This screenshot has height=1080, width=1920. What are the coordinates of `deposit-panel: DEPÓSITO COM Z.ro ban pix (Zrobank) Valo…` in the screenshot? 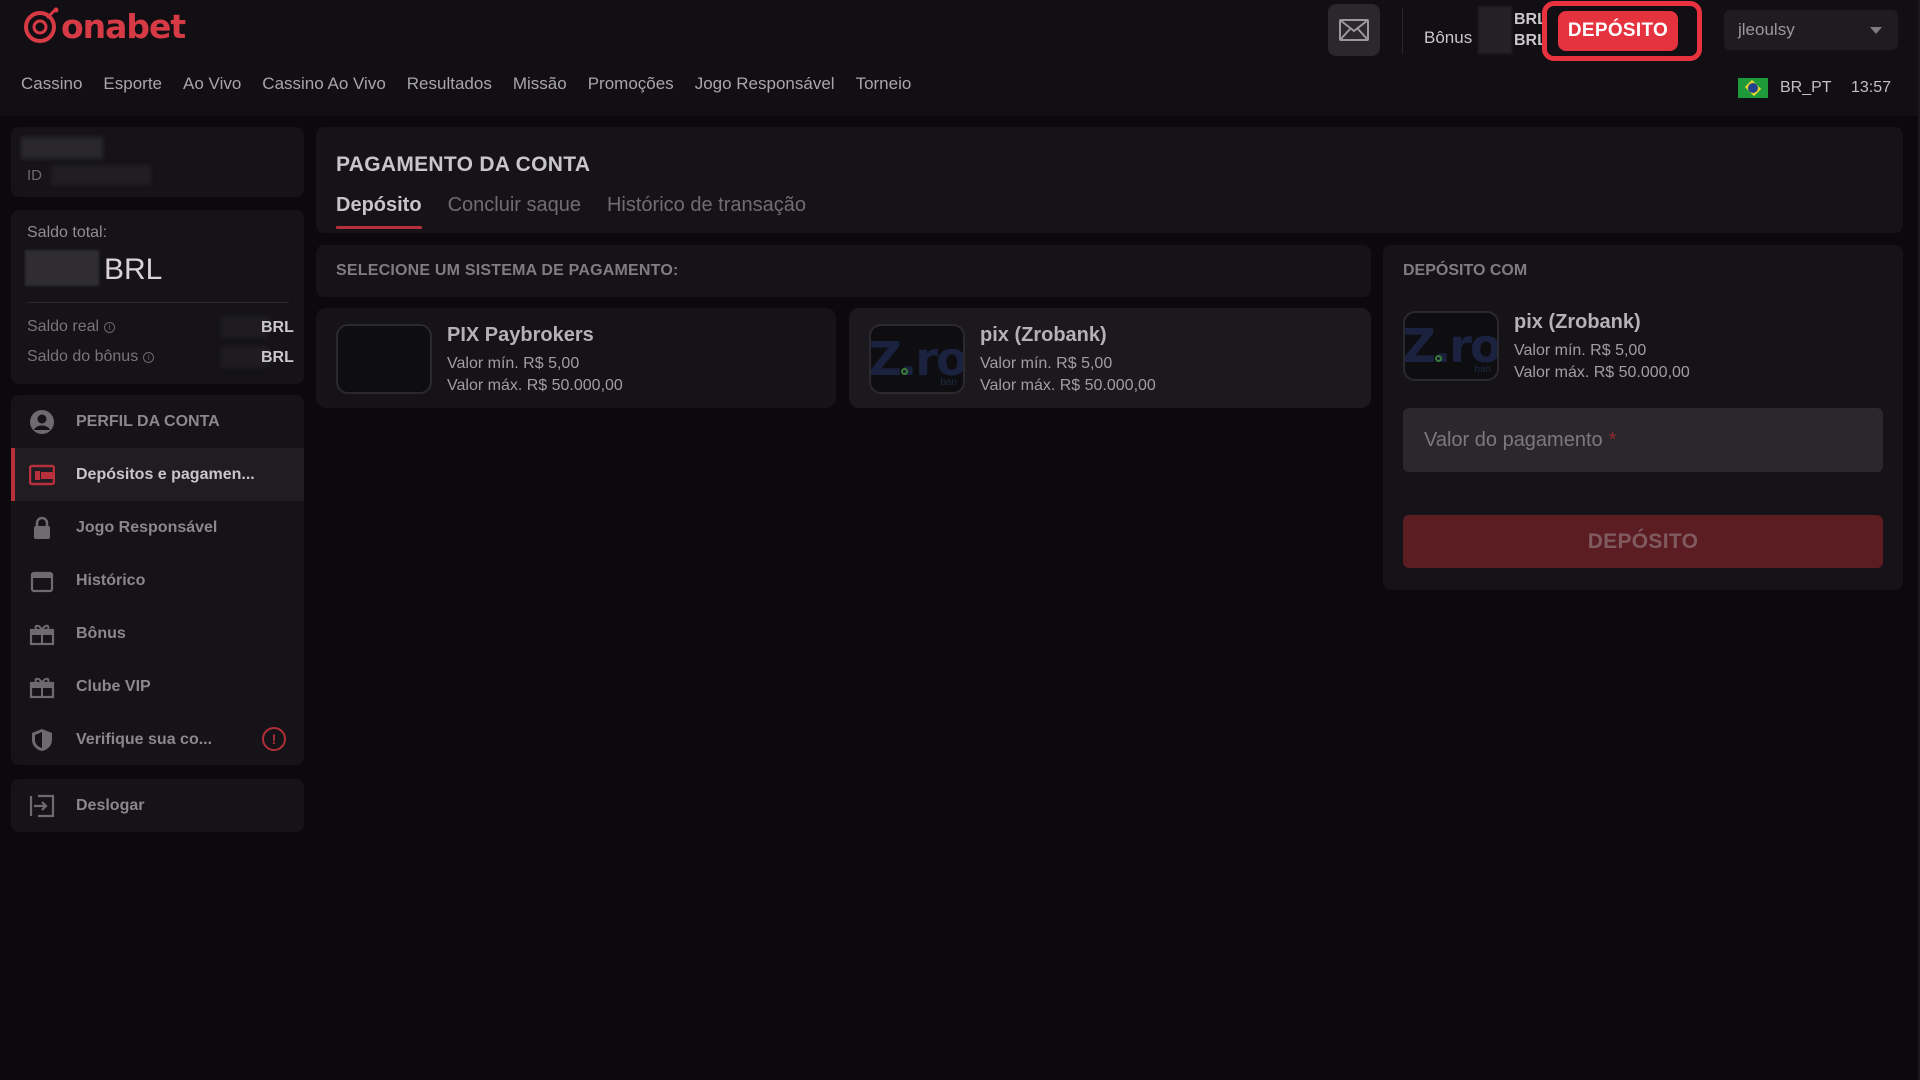 It's located at (1643, 417).